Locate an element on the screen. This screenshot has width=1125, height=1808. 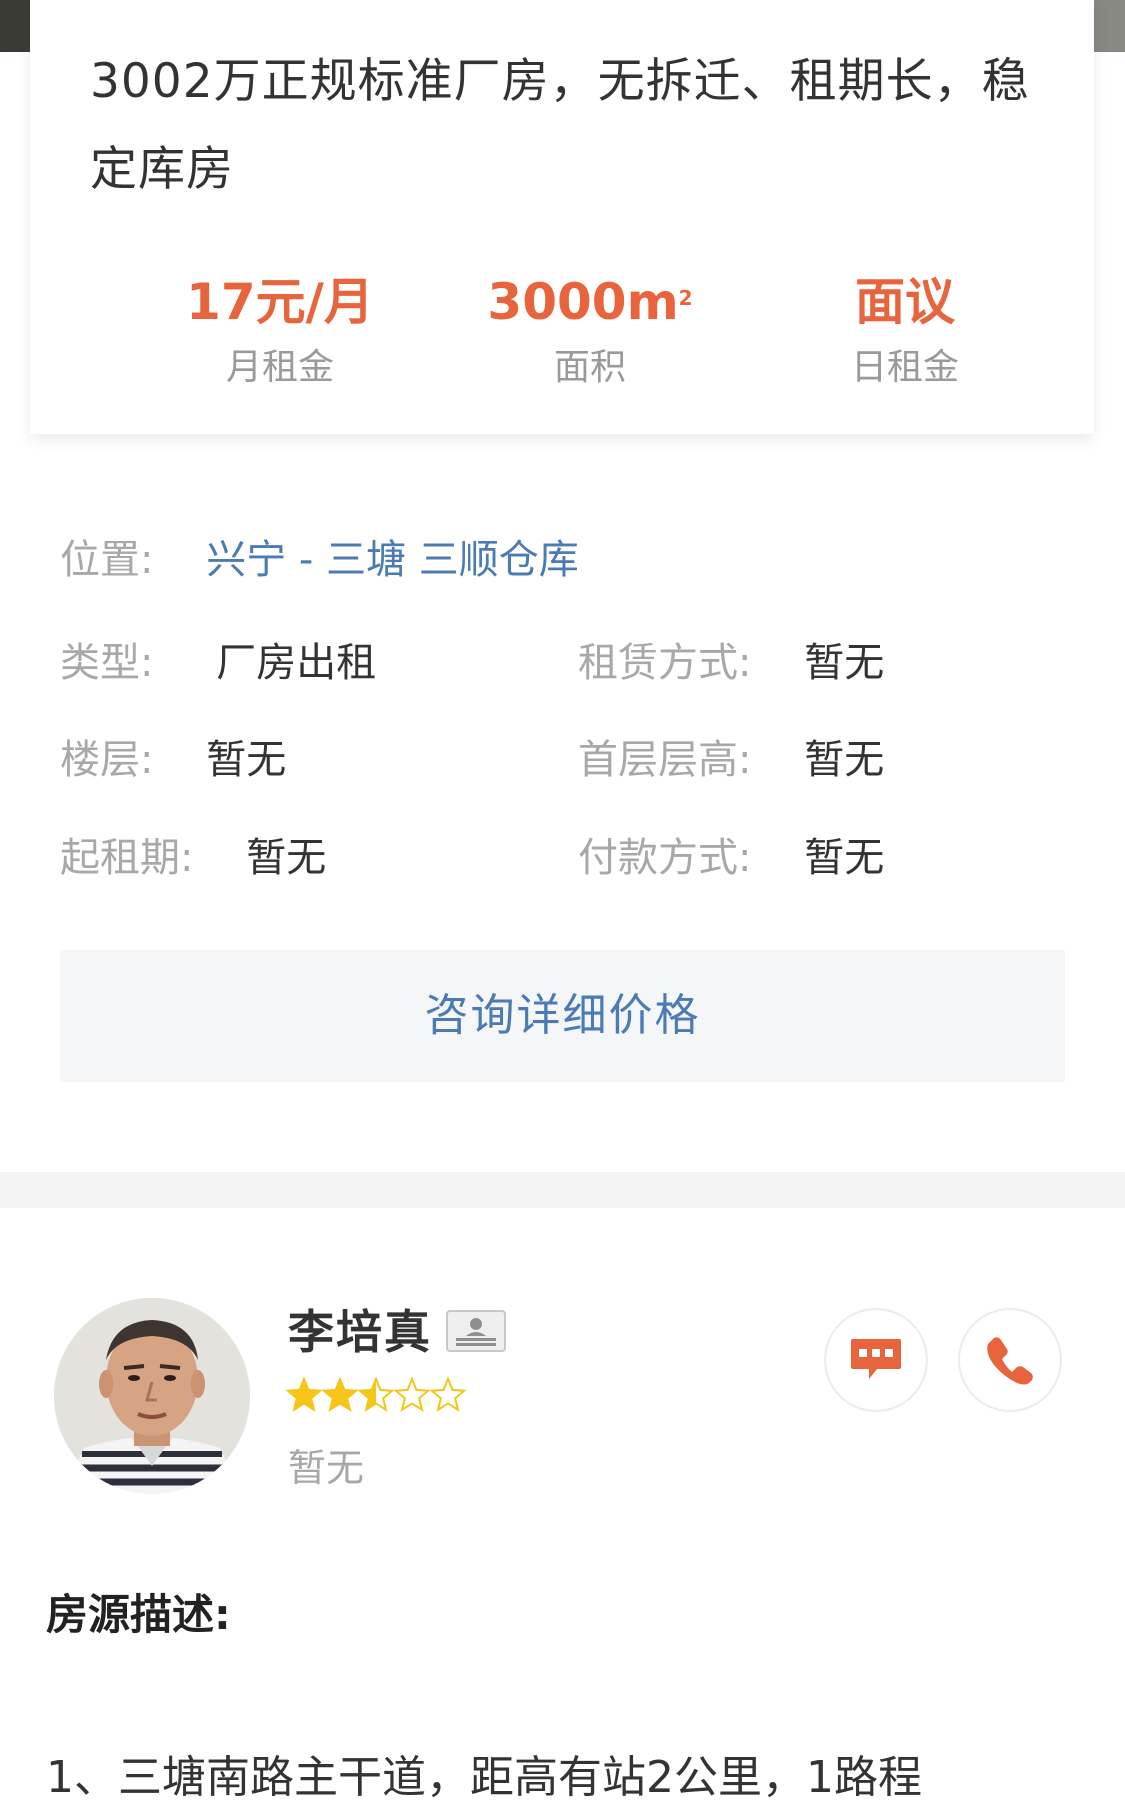
description-heading: 房源描述: is located at coordinates (138, 1614).